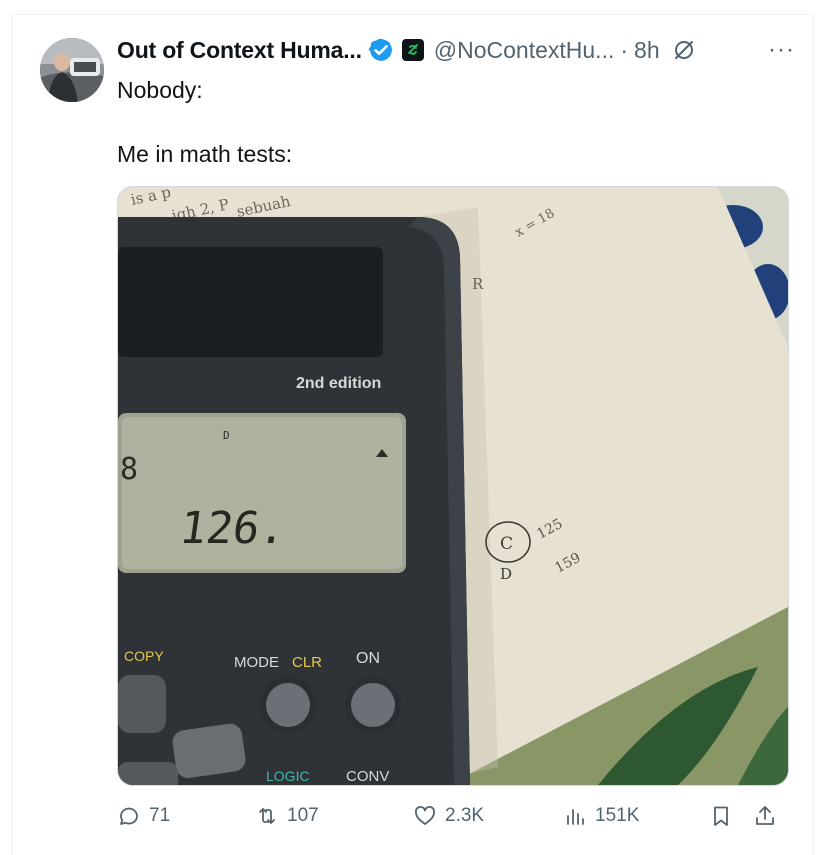  I want to click on tweet-text: Nobody: Me in math tests:, so click(205, 122).